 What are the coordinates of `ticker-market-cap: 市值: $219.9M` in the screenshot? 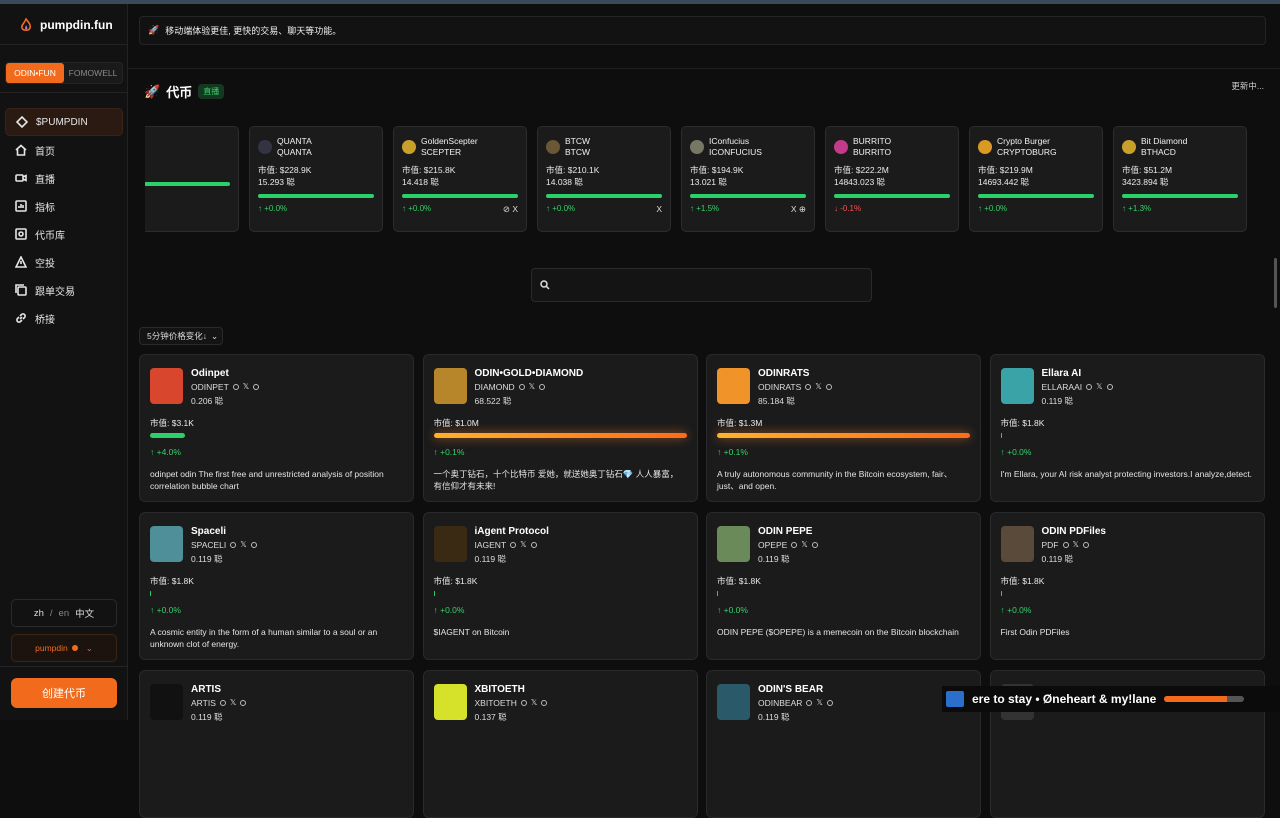 It's located at (1005, 170).